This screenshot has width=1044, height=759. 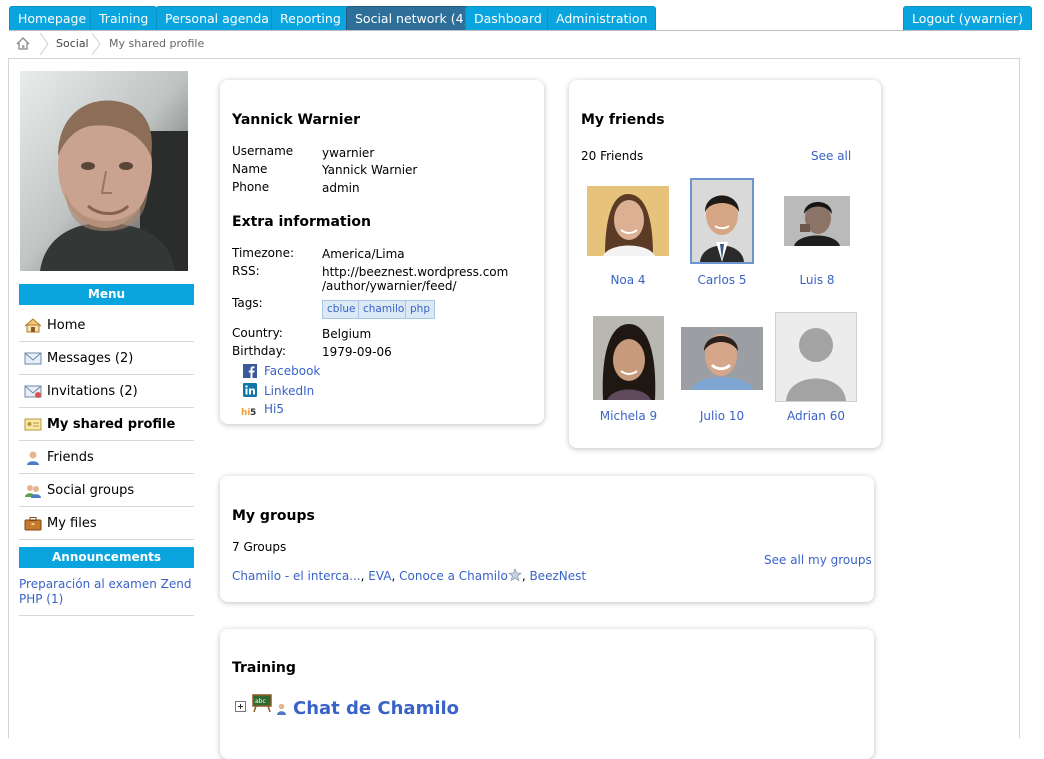 What do you see at coordinates (72, 44) in the screenshot?
I see `breadcrumb-social: Social` at bounding box center [72, 44].